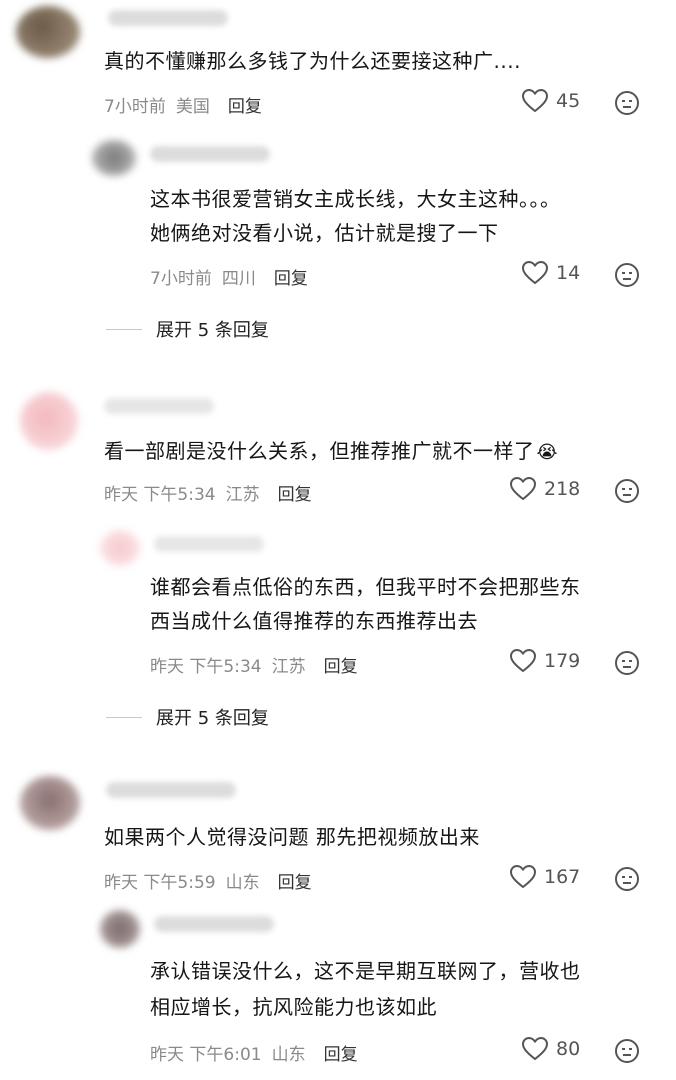 This screenshot has width=676, height=1080. What do you see at coordinates (238, 279) in the screenshot?
I see `comment-location: 四川` at bounding box center [238, 279].